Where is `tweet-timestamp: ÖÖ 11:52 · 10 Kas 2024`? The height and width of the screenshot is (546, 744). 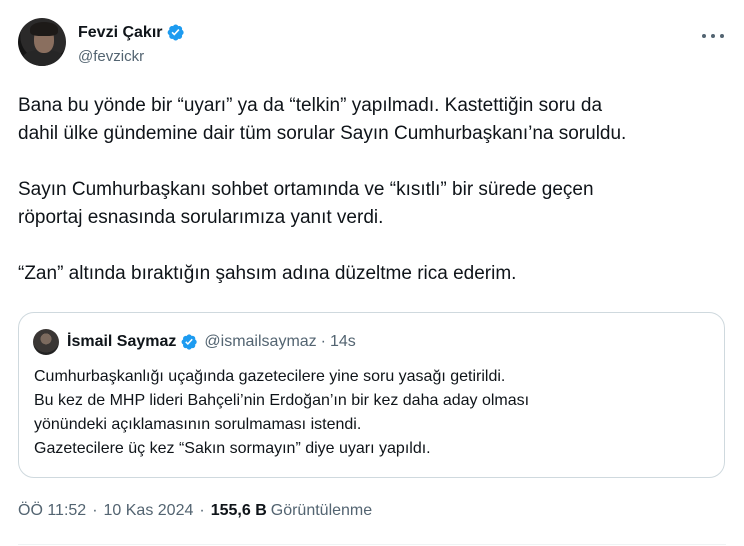
tweet-timestamp: ÖÖ 11:52 · 10 Kas 2024 is located at coordinates (105, 511).